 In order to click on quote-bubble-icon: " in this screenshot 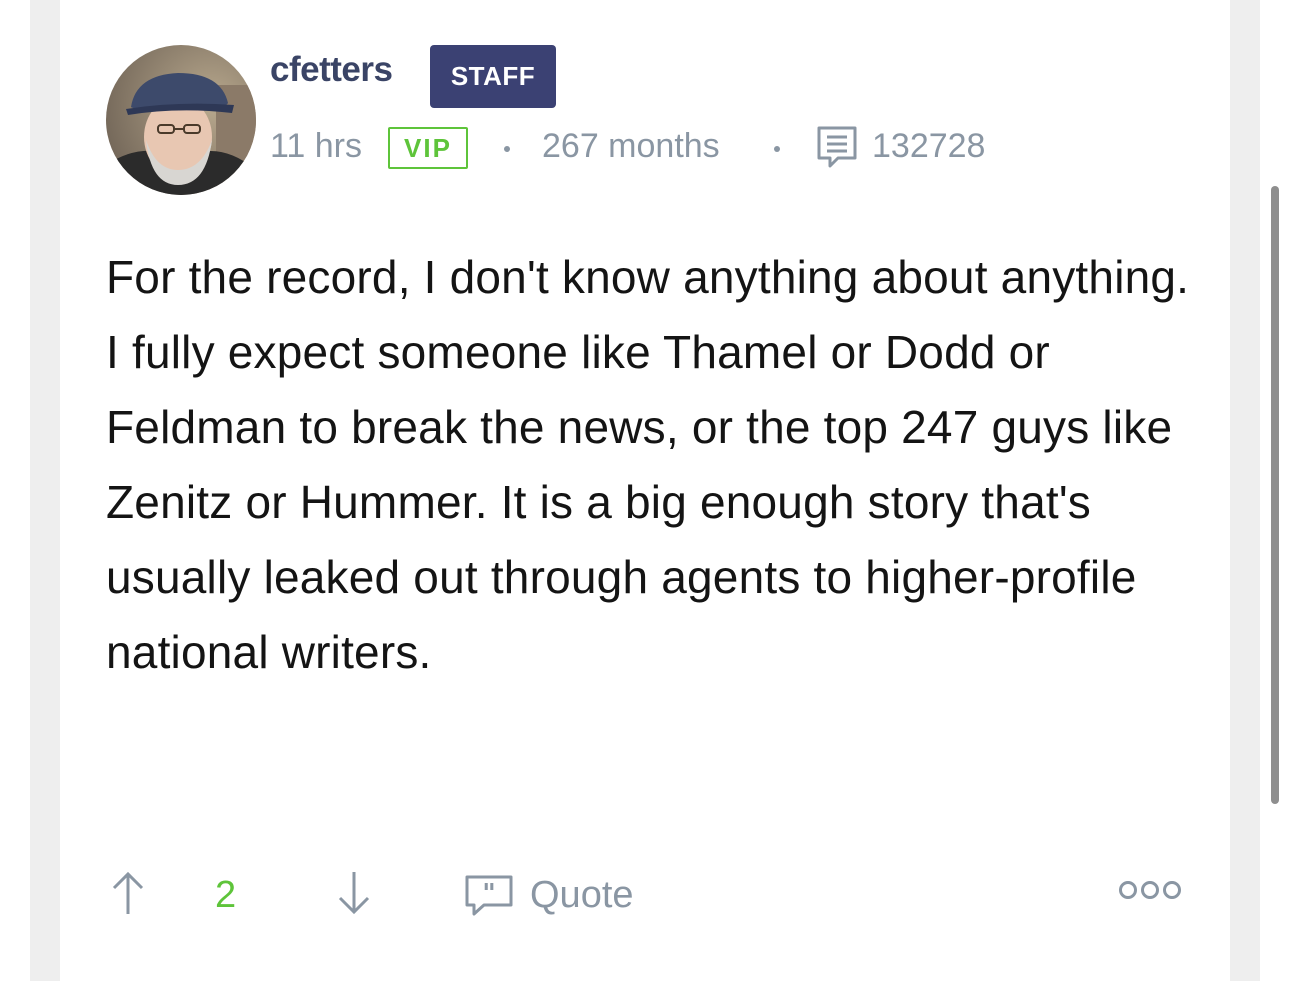, I will do `click(489, 895)`.